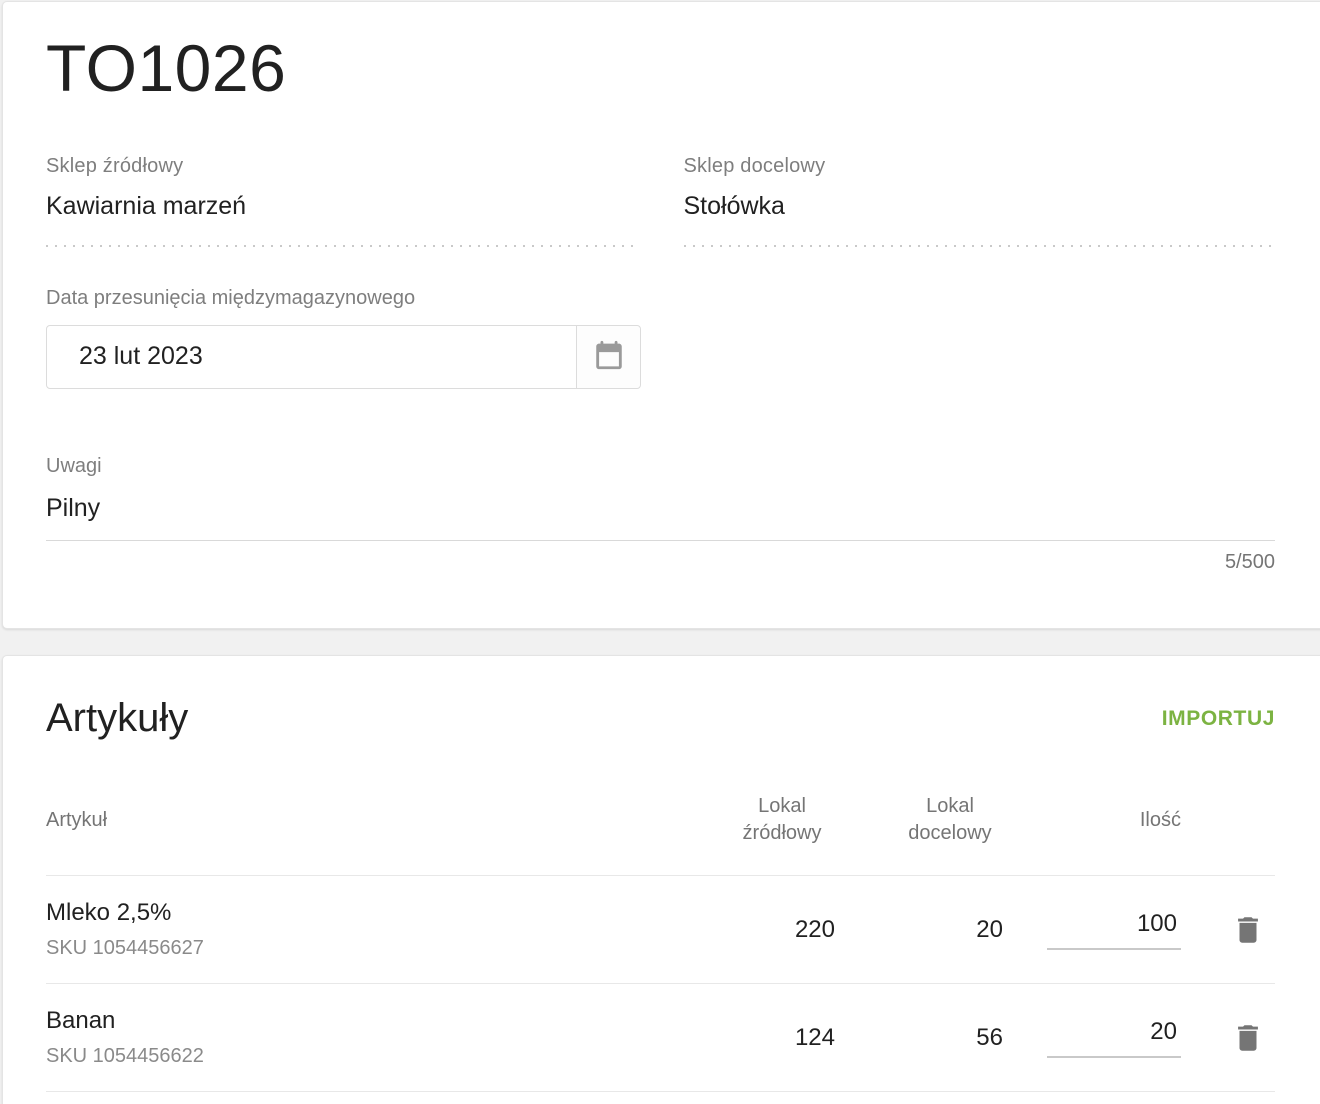  What do you see at coordinates (660, 698) in the screenshot?
I see `items-section-header: Artykuły IMPORTUJ` at bounding box center [660, 698].